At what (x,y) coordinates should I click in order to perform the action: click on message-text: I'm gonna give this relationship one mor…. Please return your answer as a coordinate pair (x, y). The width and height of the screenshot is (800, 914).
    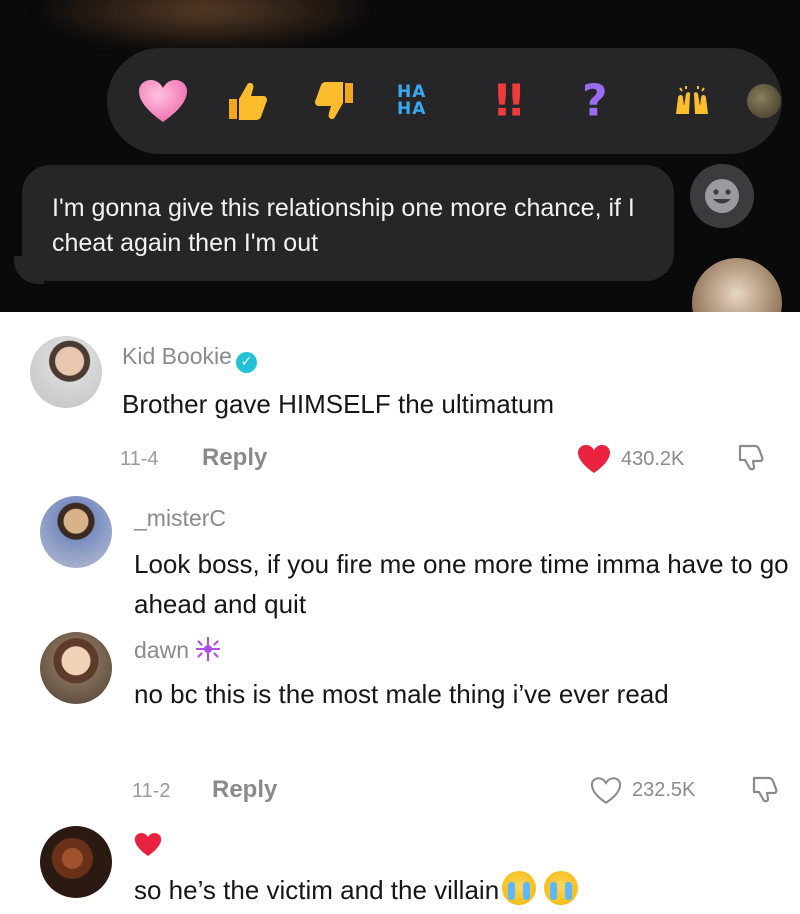
    Looking at the image, I should click on (343, 225).